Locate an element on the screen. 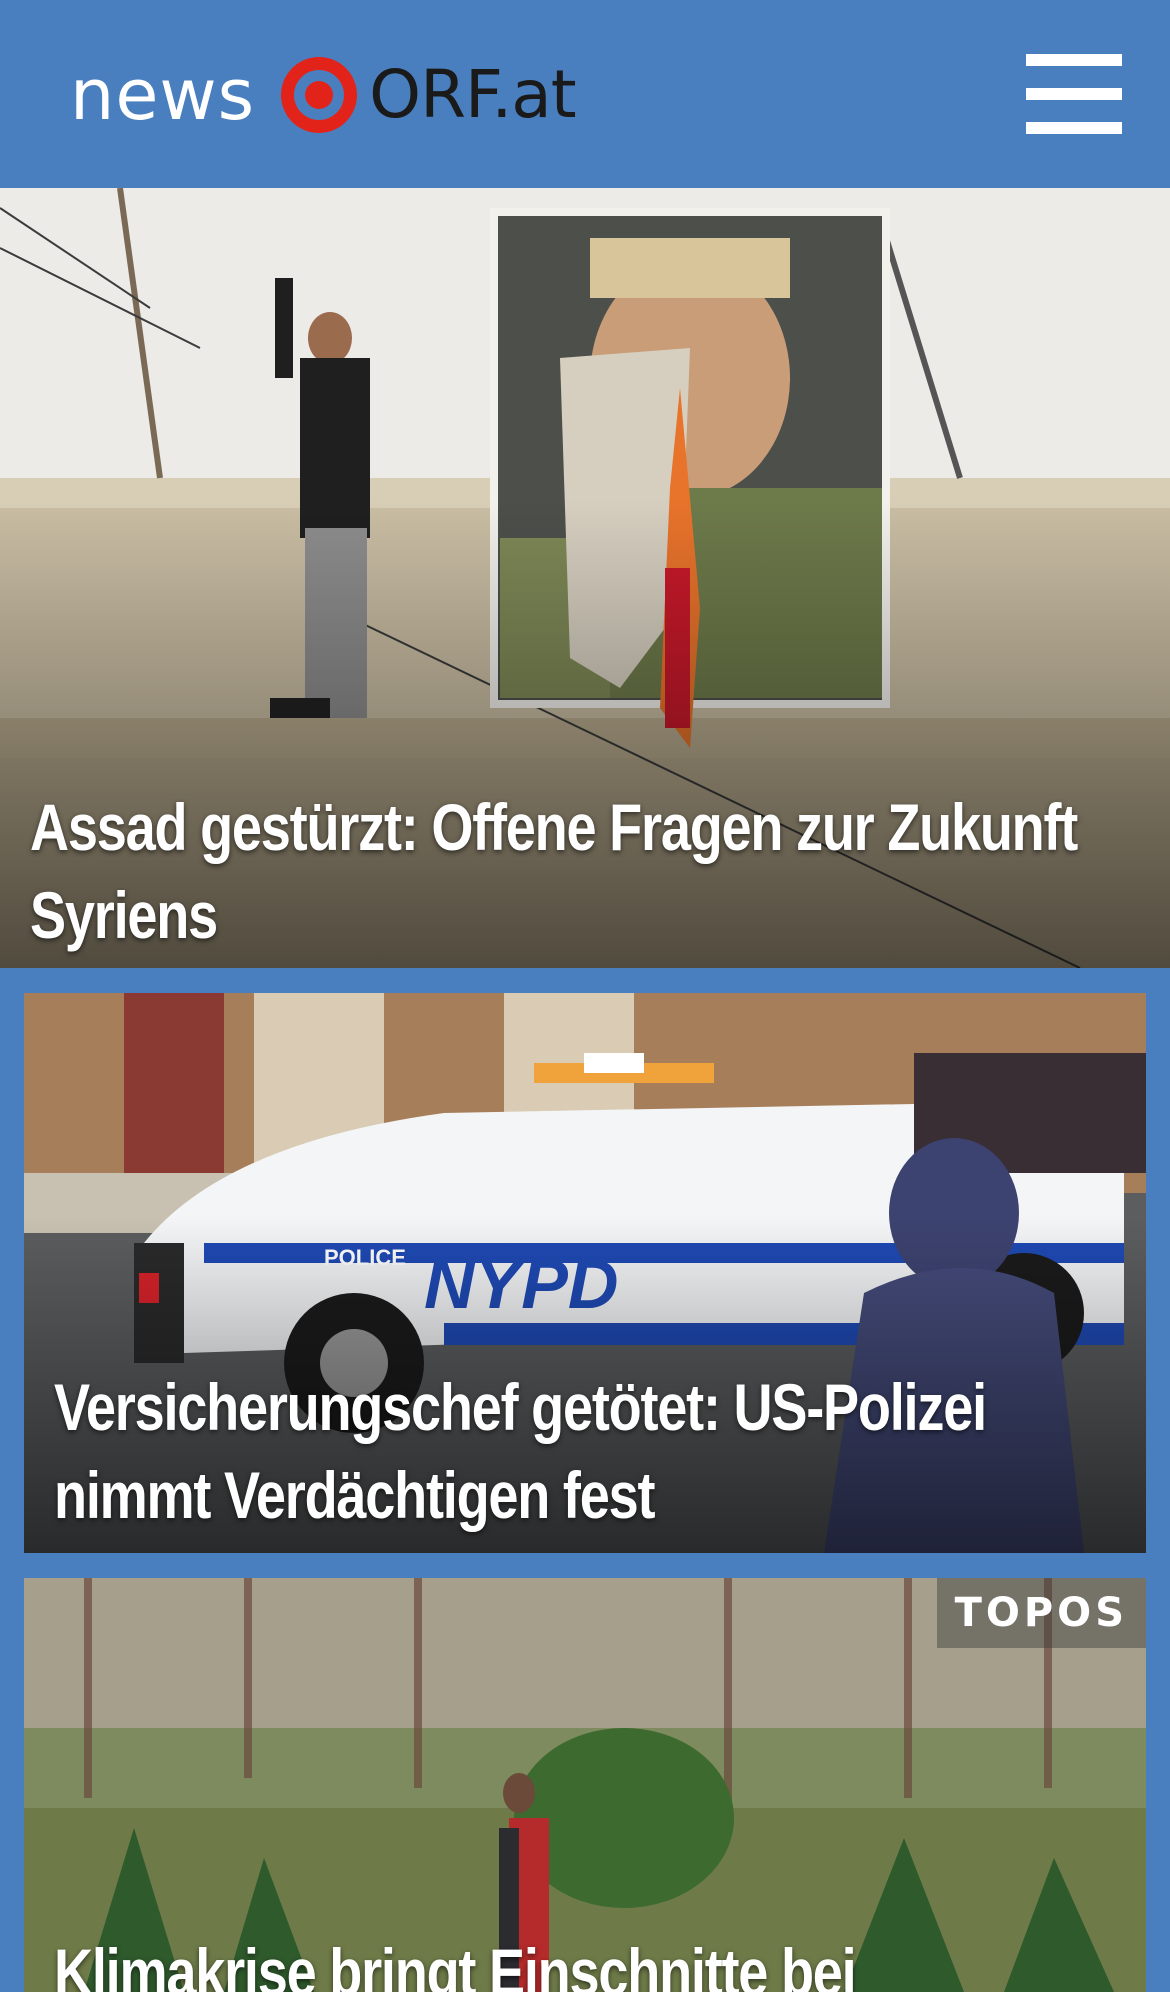 This screenshot has height=1992, width=1170. logo-news-text: news is located at coordinates (163, 95).